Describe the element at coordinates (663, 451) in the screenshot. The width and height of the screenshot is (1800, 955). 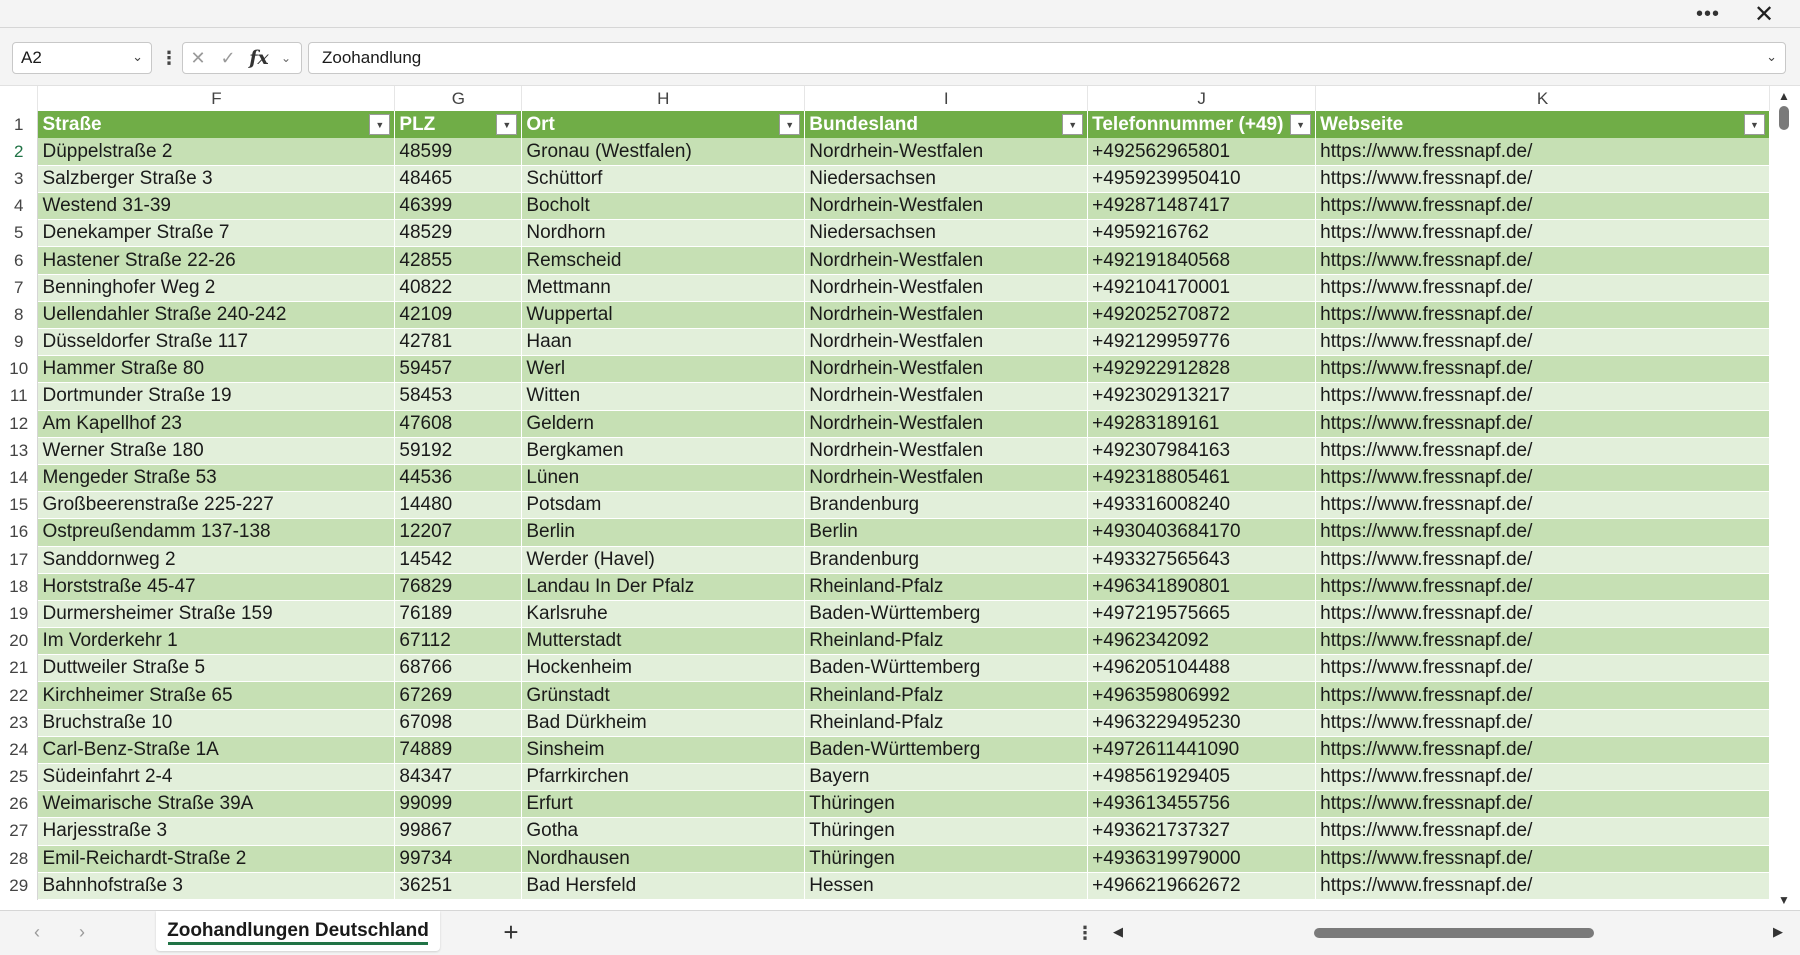
I see `table-cell: Bergkamen` at that location.